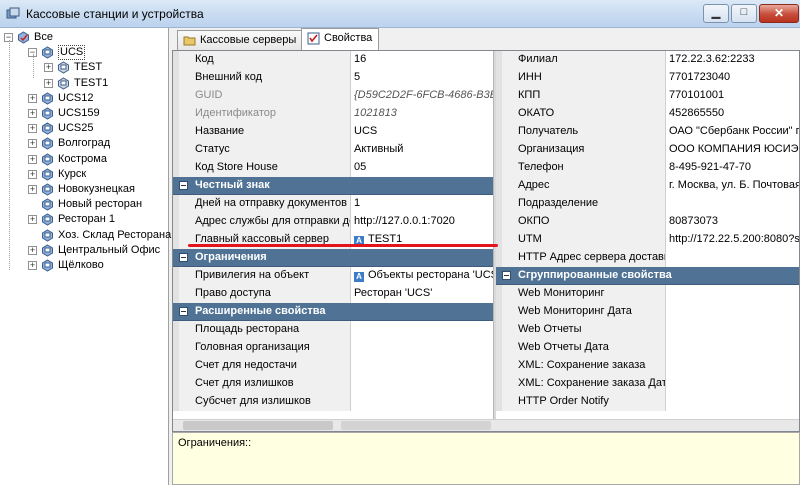 This screenshot has width=800, height=485. Describe the element at coordinates (422, 168) in the screenshot. I see `property-value: 05` at that location.